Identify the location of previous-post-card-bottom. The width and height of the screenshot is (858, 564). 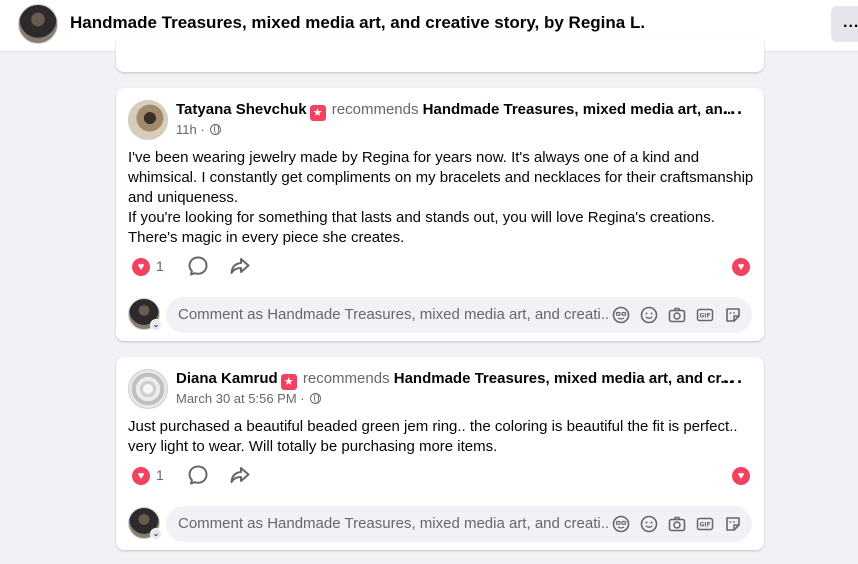
(440, 56).